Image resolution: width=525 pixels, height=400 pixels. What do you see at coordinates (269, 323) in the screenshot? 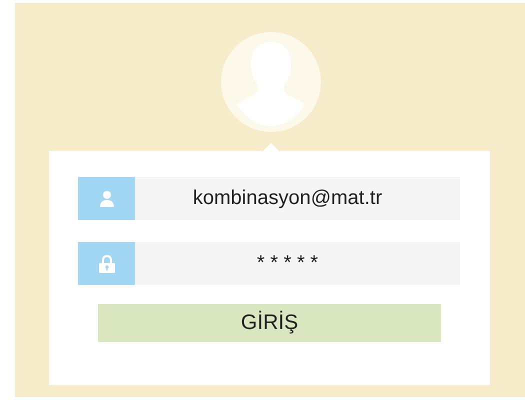
I see `login-button: GİRİŞ` at bounding box center [269, 323].